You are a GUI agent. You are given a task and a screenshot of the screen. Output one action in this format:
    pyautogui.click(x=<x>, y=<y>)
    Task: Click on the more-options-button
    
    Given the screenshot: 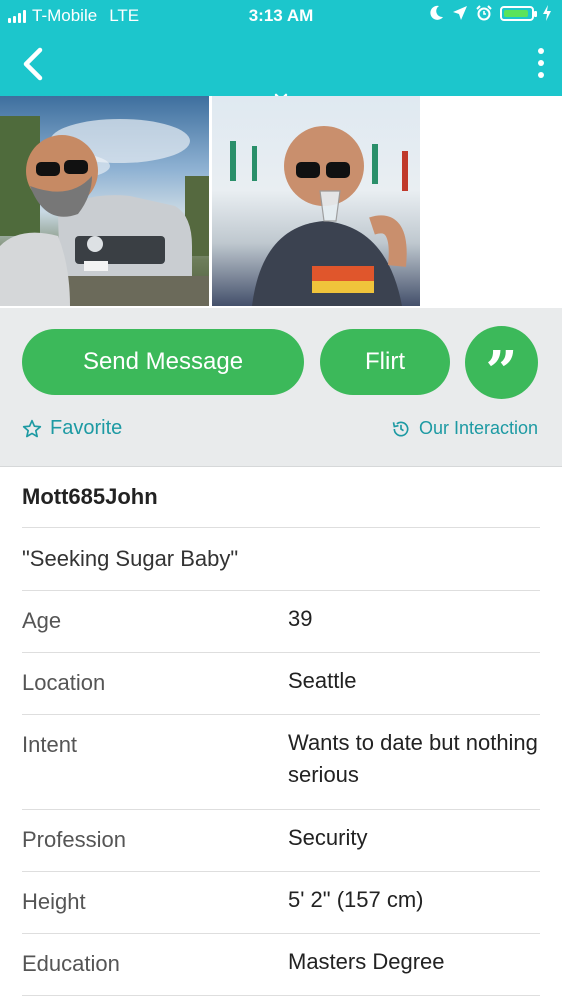 What is the action you would take?
    pyautogui.click(x=541, y=64)
    